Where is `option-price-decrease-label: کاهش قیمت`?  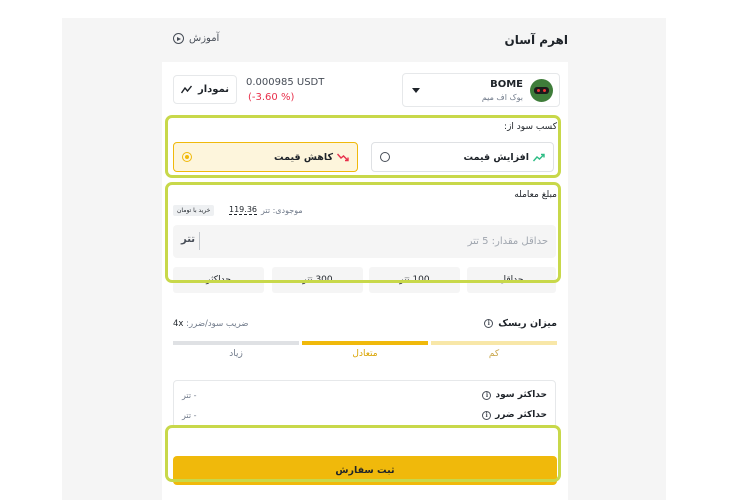
option-price-decrease-label: کاهش قیمت is located at coordinates (303, 157).